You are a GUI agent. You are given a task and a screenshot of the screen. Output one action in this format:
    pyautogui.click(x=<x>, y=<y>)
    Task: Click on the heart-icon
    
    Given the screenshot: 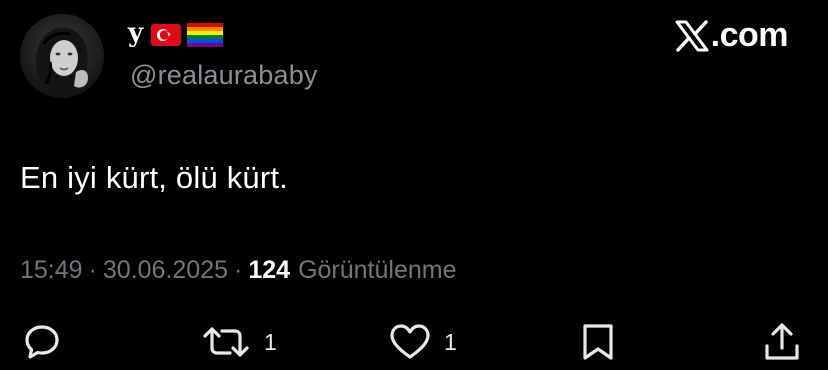 What is the action you would take?
    pyautogui.click(x=410, y=341)
    